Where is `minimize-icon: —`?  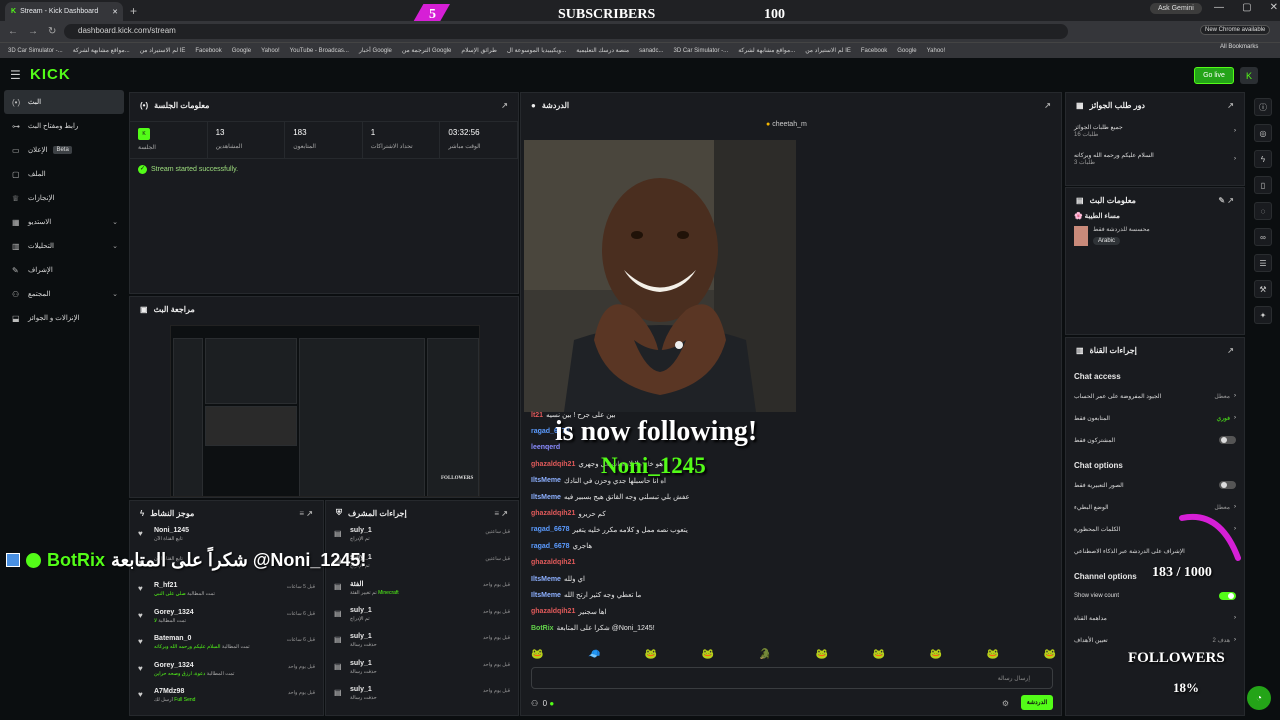 minimize-icon: — is located at coordinates (1219, 7).